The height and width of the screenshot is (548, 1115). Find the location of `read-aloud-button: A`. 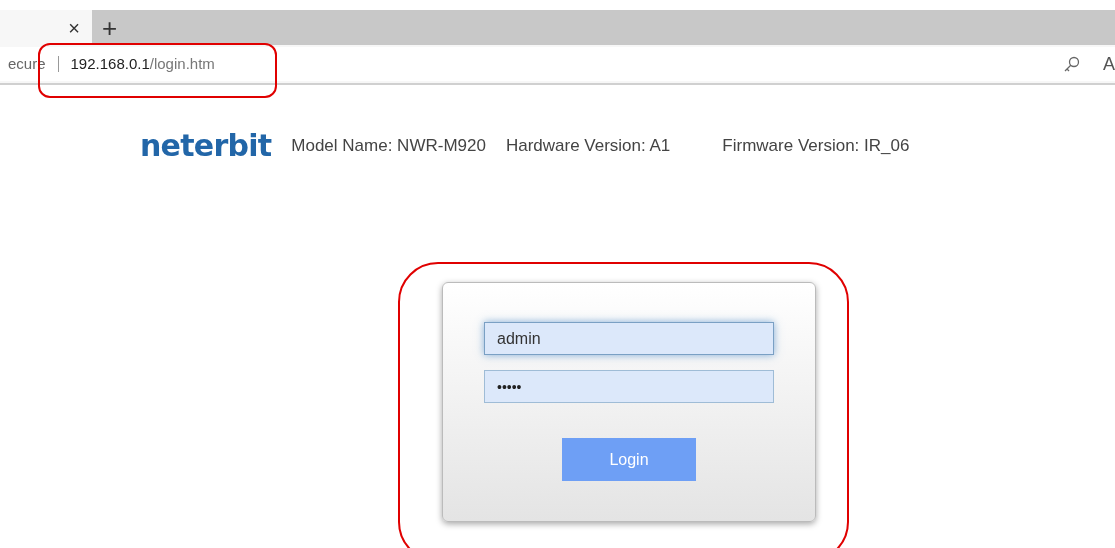

read-aloud-button: A is located at coordinates (1109, 64).